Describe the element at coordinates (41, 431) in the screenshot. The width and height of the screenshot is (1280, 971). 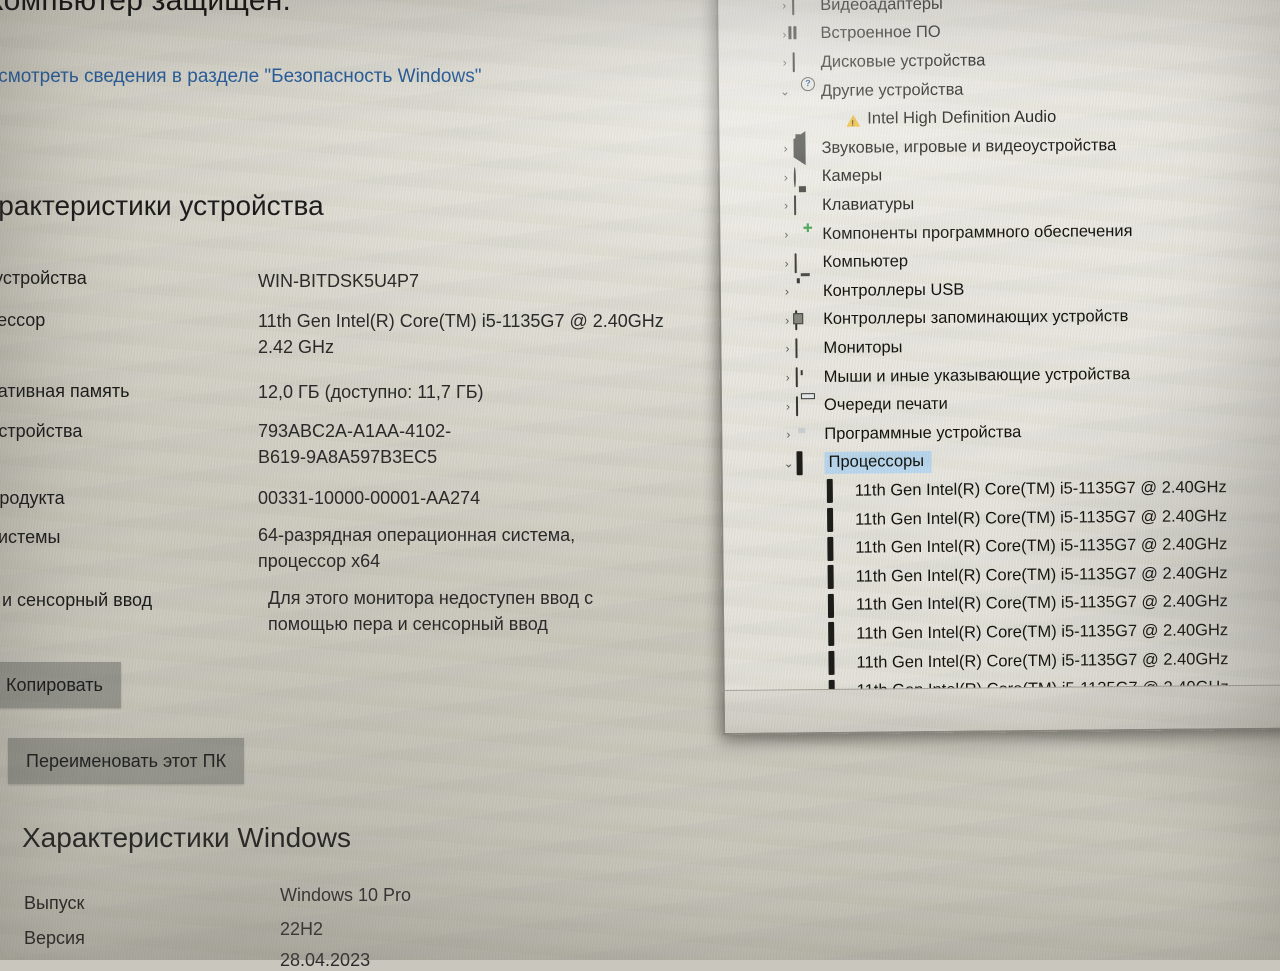
I see `spec-label-device-id: Код устройства` at that location.